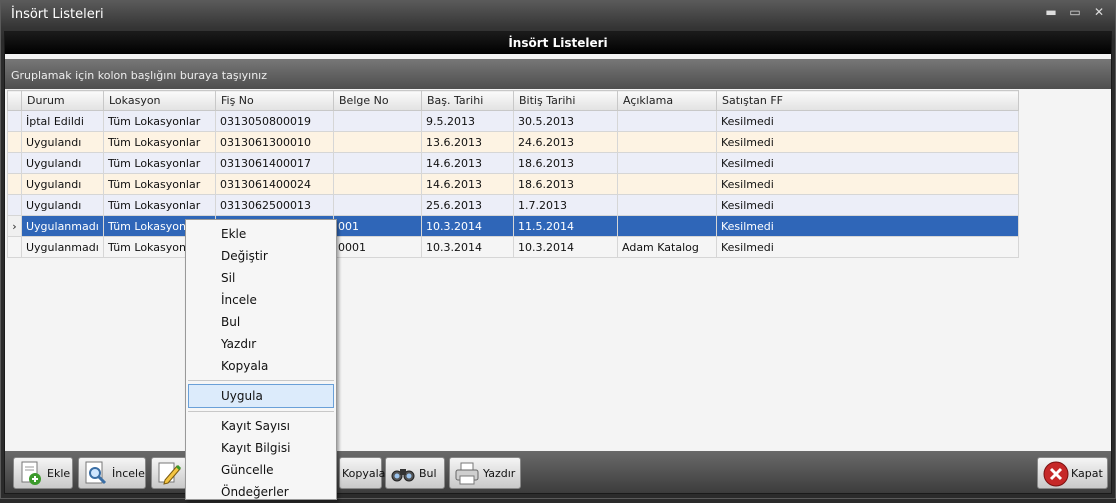 This screenshot has height=503, width=1116. I want to click on add-button: Ekle, so click(43, 473).